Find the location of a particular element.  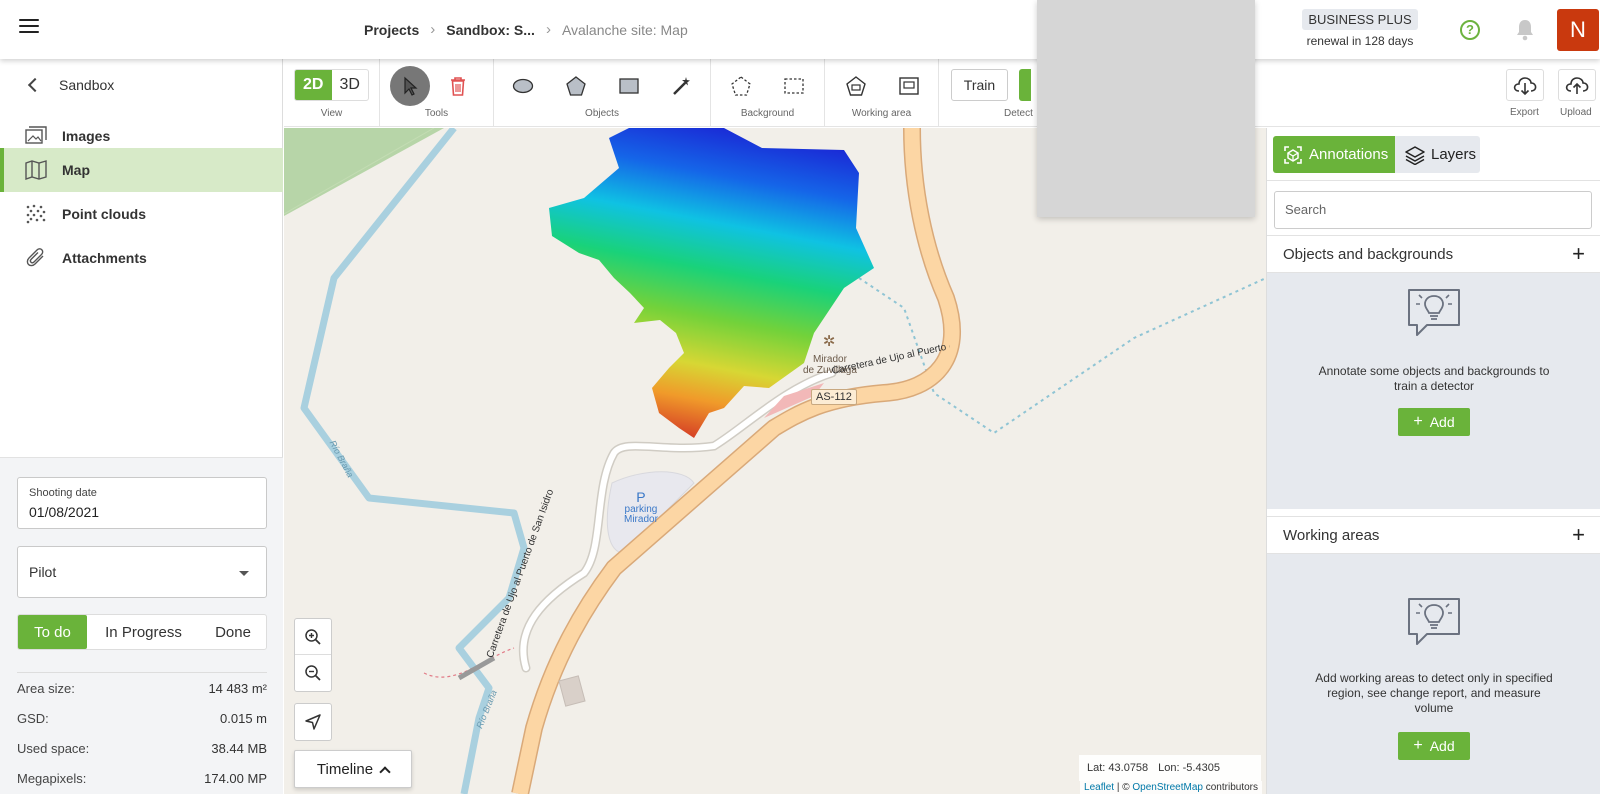

parking-symbol: P is located at coordinates (641, 497).